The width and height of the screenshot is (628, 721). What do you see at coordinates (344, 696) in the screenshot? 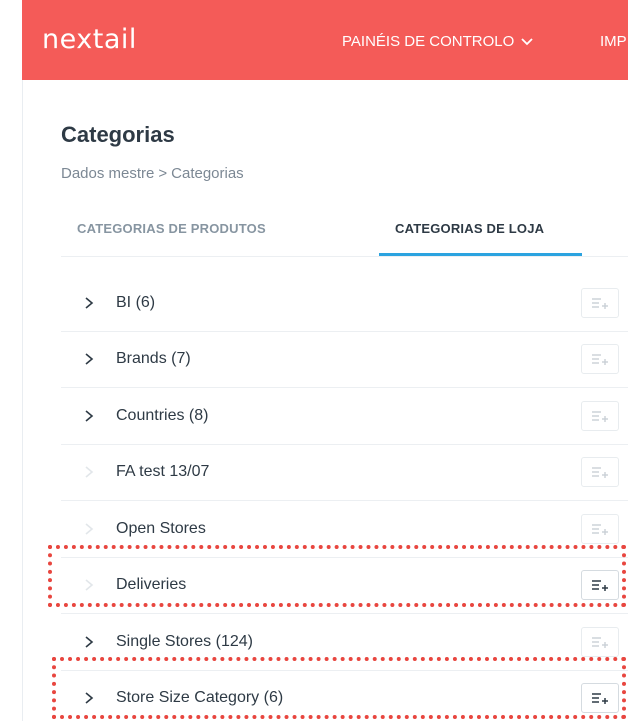
I see `category-row-store-size: Store Size Category (6)` at bounding box center [344, 696].